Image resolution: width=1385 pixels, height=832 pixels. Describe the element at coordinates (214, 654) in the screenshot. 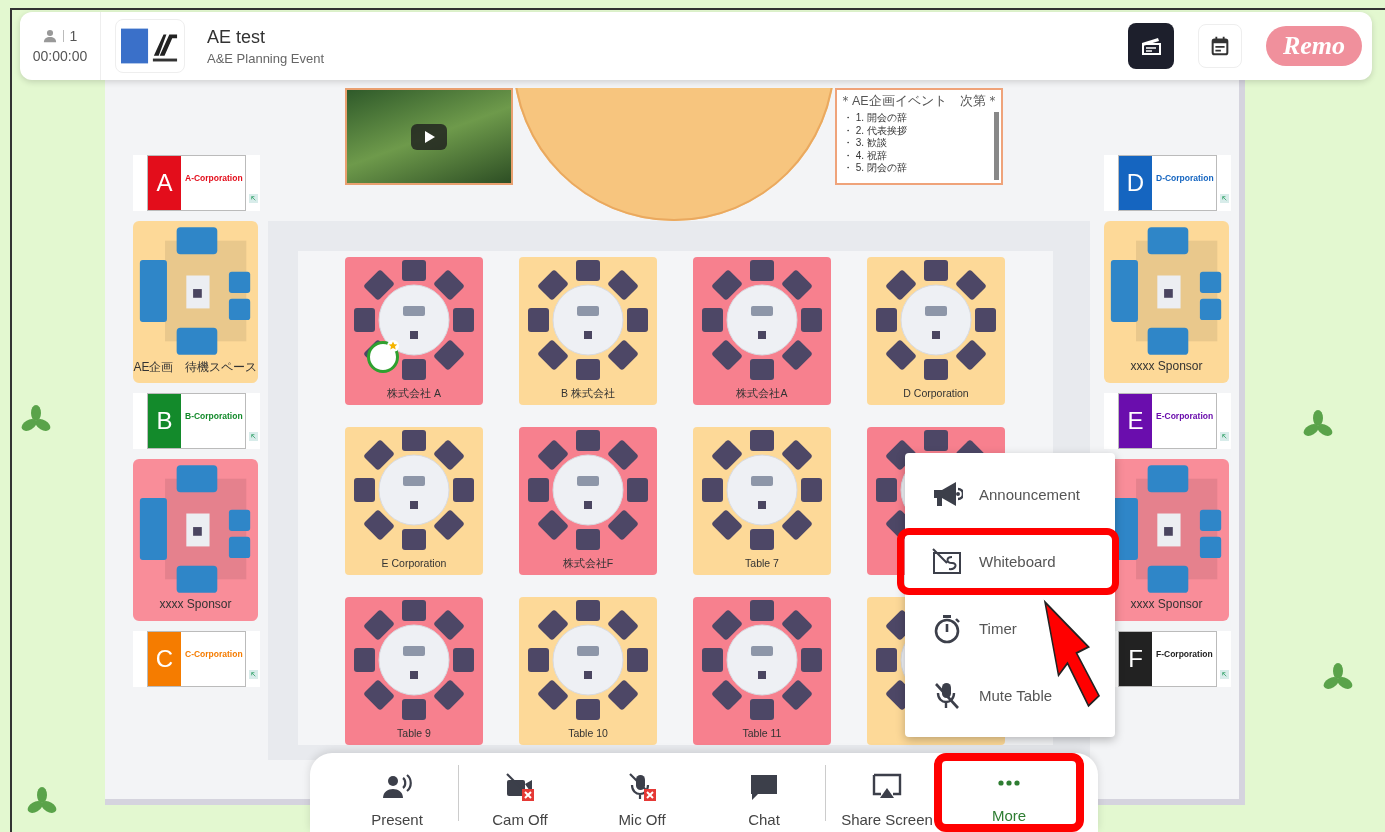

I see `banner-title: C-Corporation` at that location.